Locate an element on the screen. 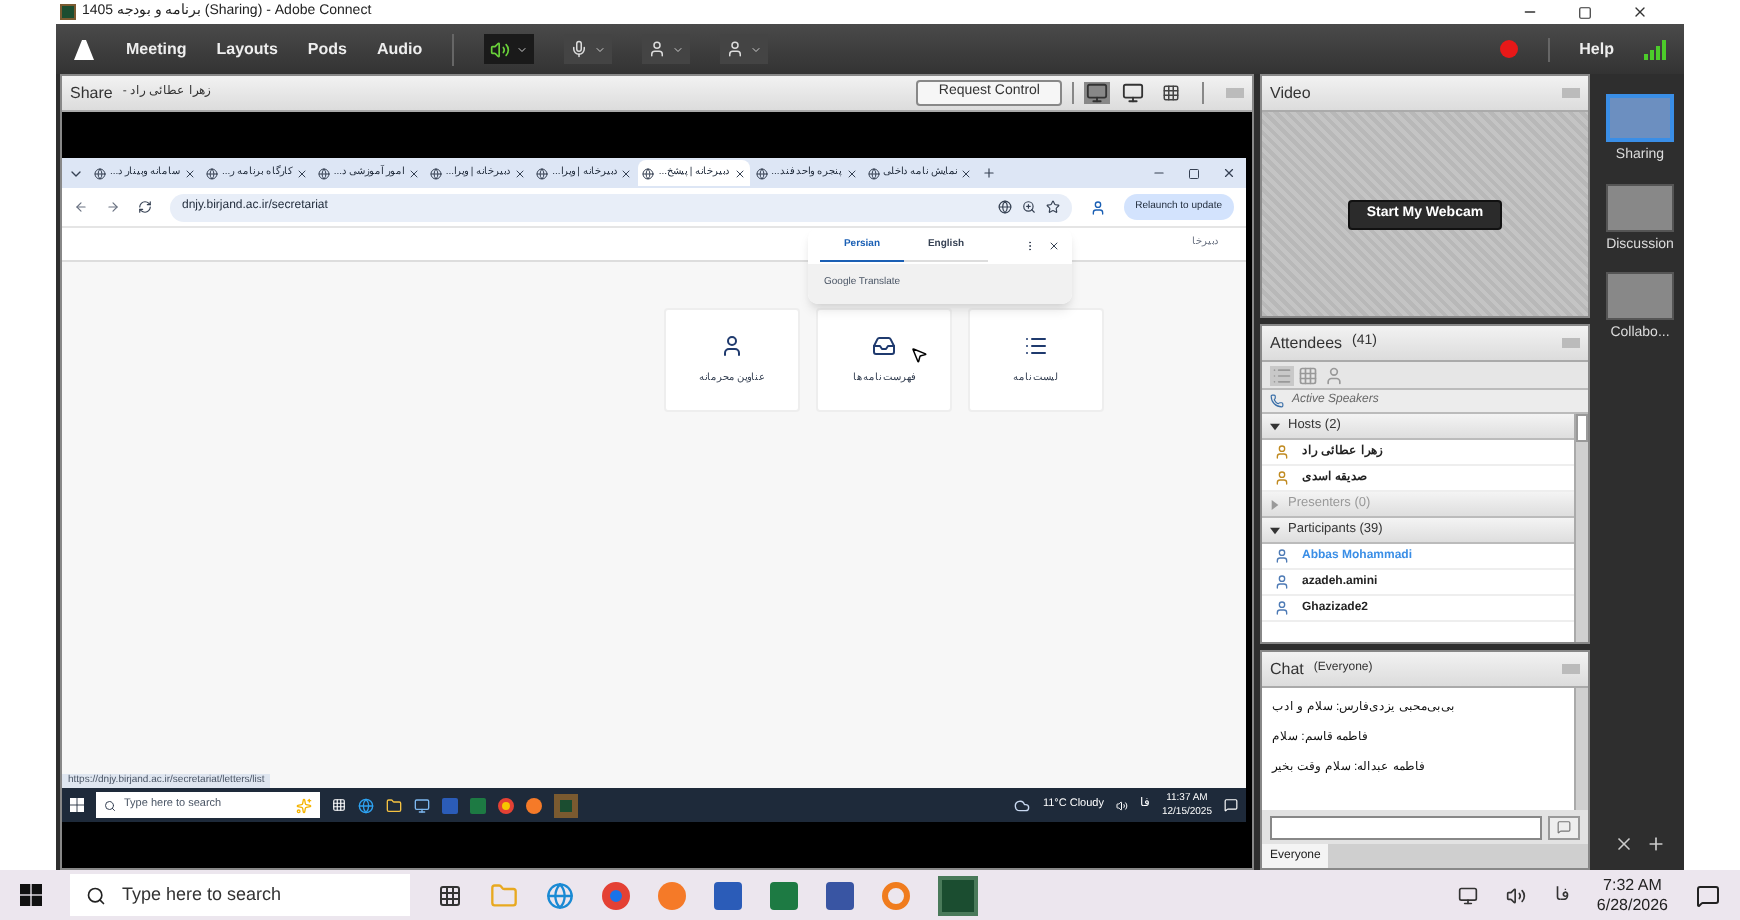  search-field: Type here to search is located at coordinates (240, 895).